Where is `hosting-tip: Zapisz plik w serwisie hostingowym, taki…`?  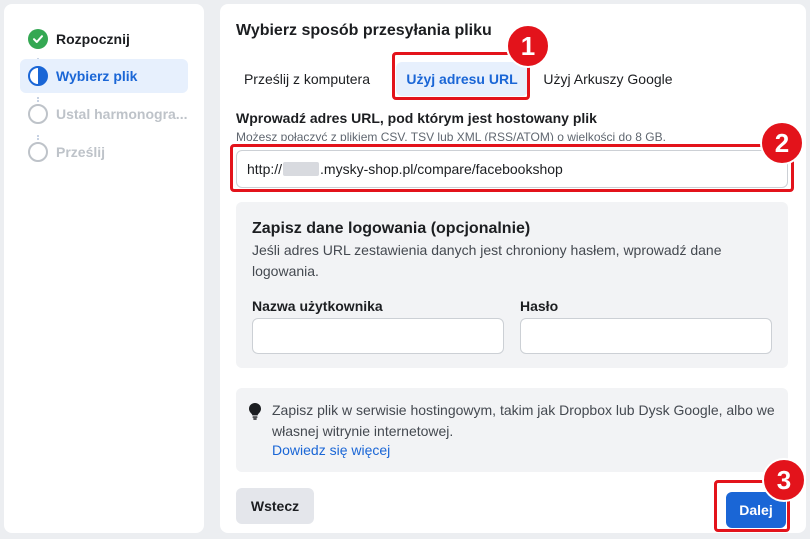 hosting-tip: Zapisz plik w serwisie hostingowym, taki… is located at coordinates (512, 430).